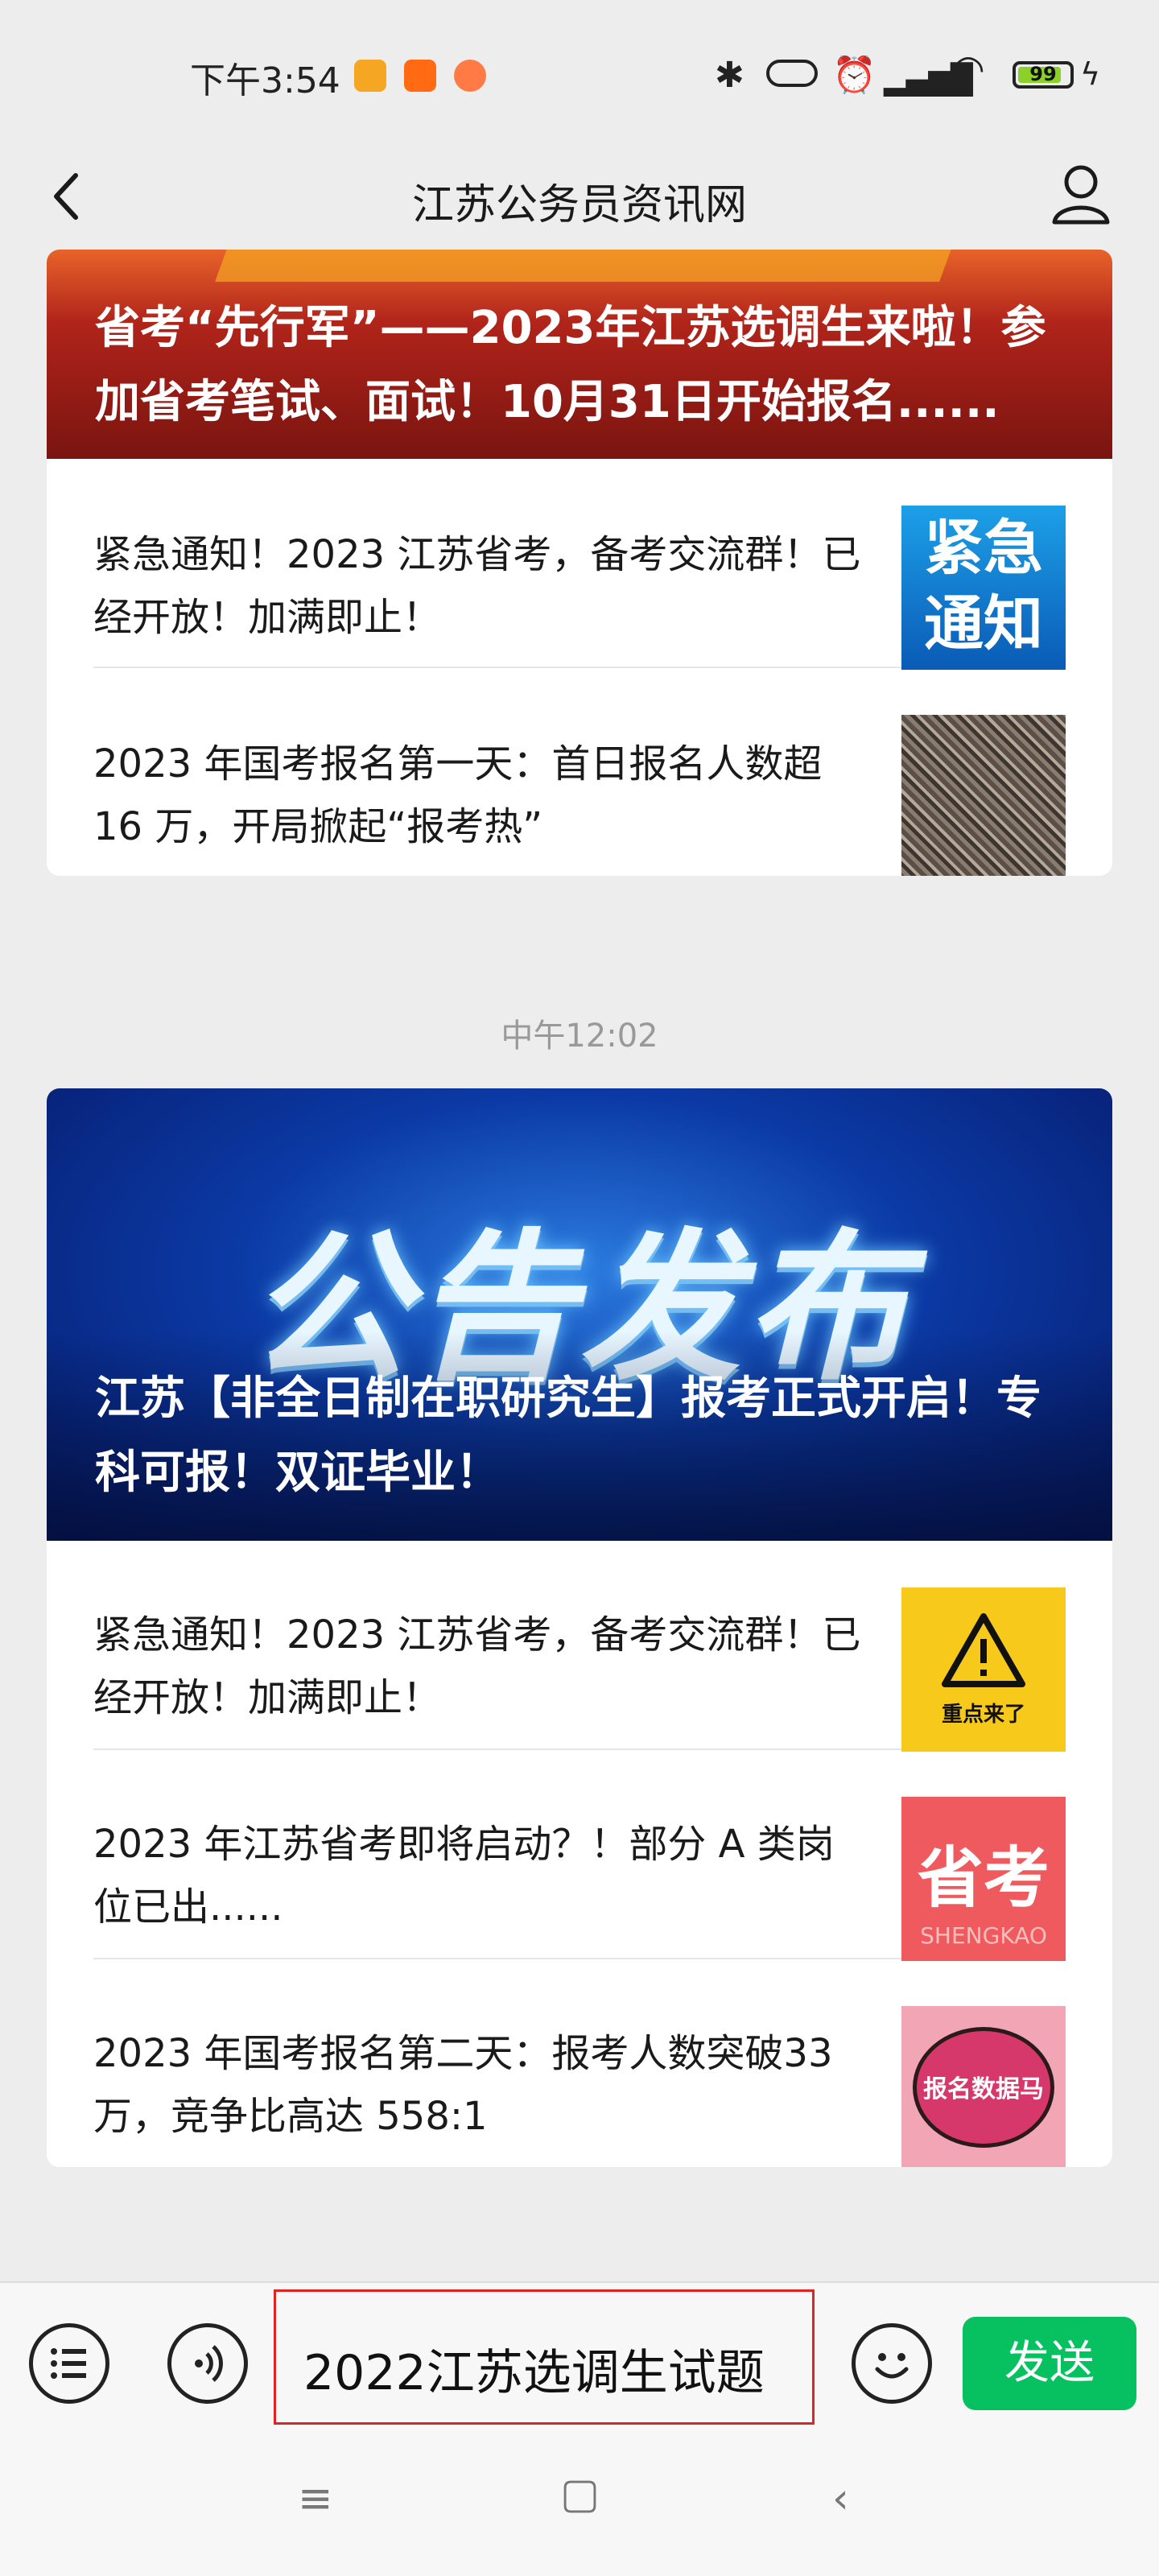 The width and height of the screenshot is (1159, 2576). I want to click on article-thumbnail: 报名数据马上看, so click(983, 2086).